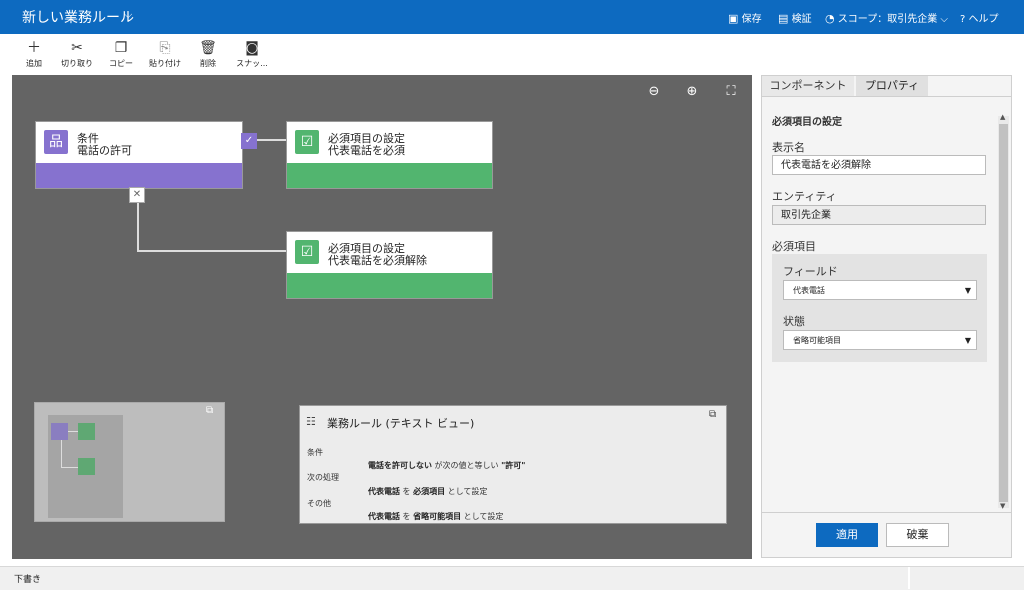  What do you see at coordinates (401, 423) in the screenshot?
I see `text-view-title: 業務ルール (テキスト ビュー)` at bounding box center [401, 423].